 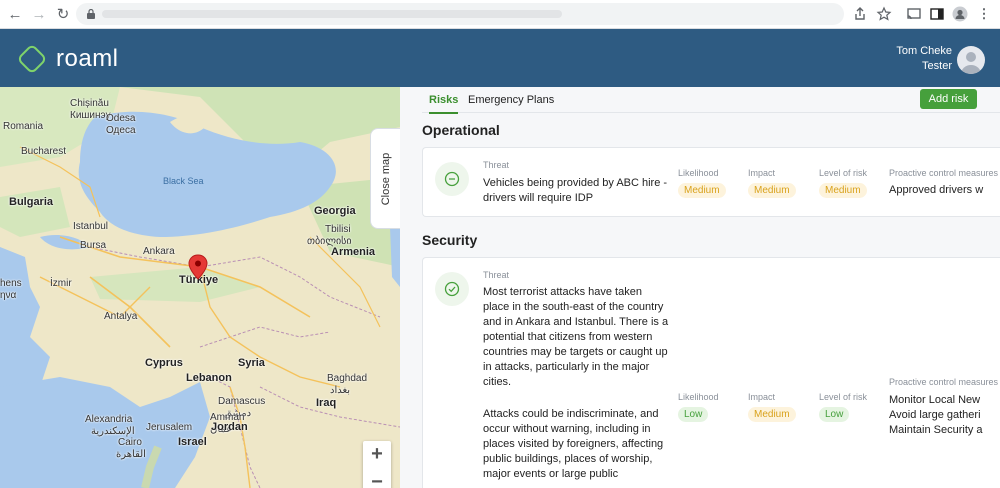 What do you see at coordinates (87, 59) in the screenshot?
I see `brand-name: roaml` at bounding box center [87, 59].